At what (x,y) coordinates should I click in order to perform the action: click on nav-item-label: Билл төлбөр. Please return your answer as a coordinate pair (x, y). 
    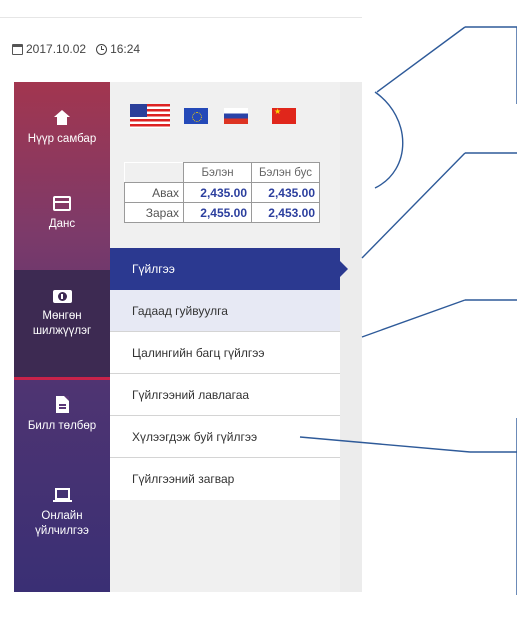
    Looking at the image, I should click on (62, 426).